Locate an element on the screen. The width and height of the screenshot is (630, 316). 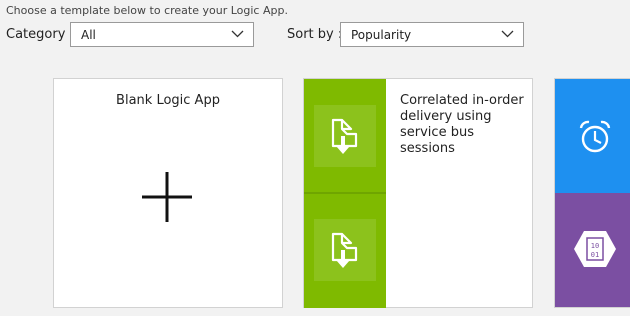
plus-icon is located at coordinates (167, 197).